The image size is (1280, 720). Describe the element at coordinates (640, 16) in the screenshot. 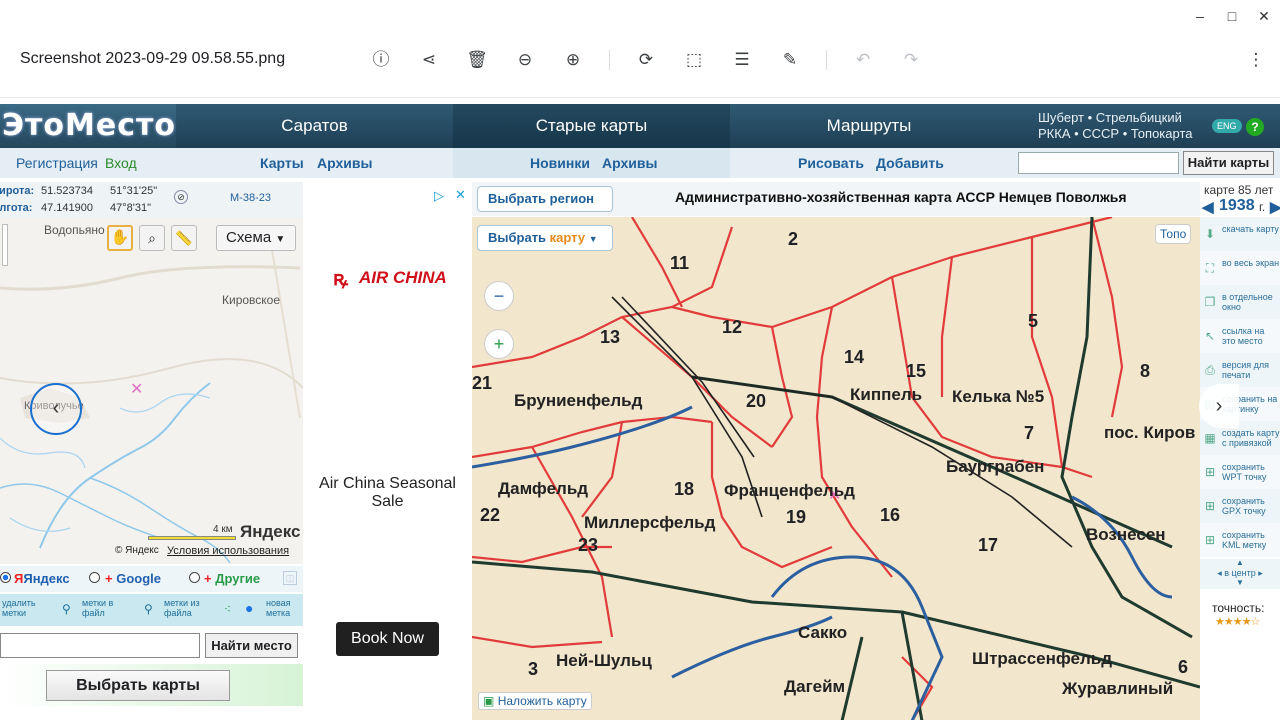

I see `window-titlebar: – □ ✕` at that location.